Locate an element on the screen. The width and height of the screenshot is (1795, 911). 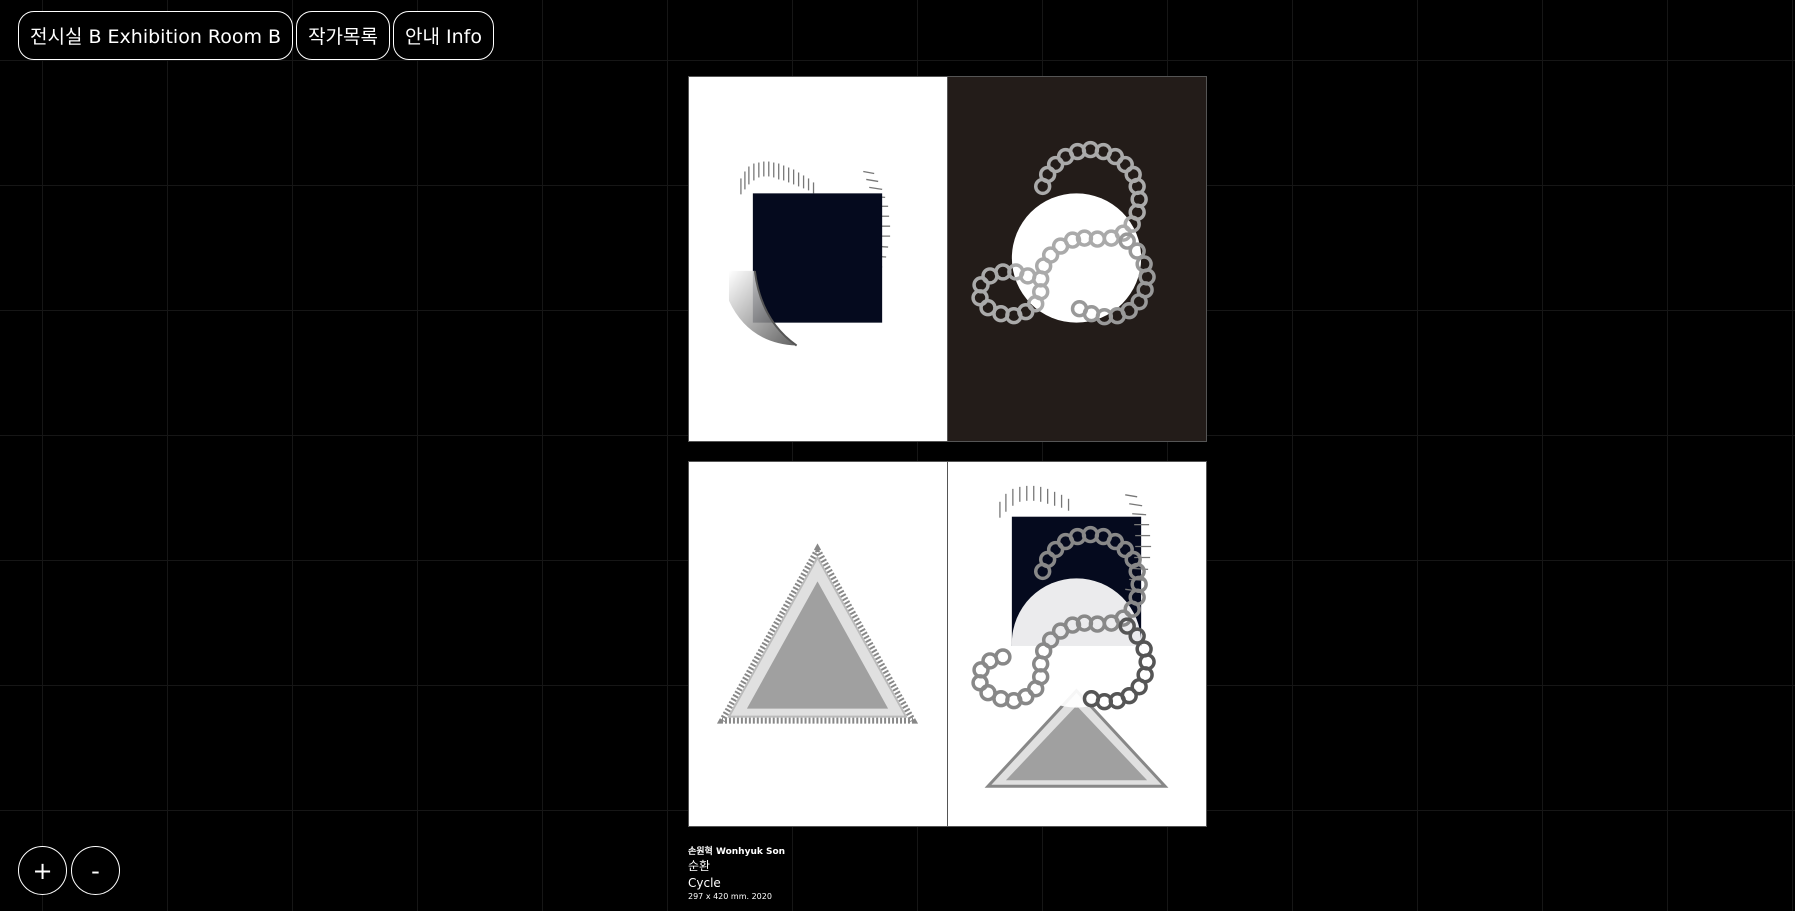
caption-dimensions-year: 297 x 420 mm. 2020 is located at coordinates (730, 896).